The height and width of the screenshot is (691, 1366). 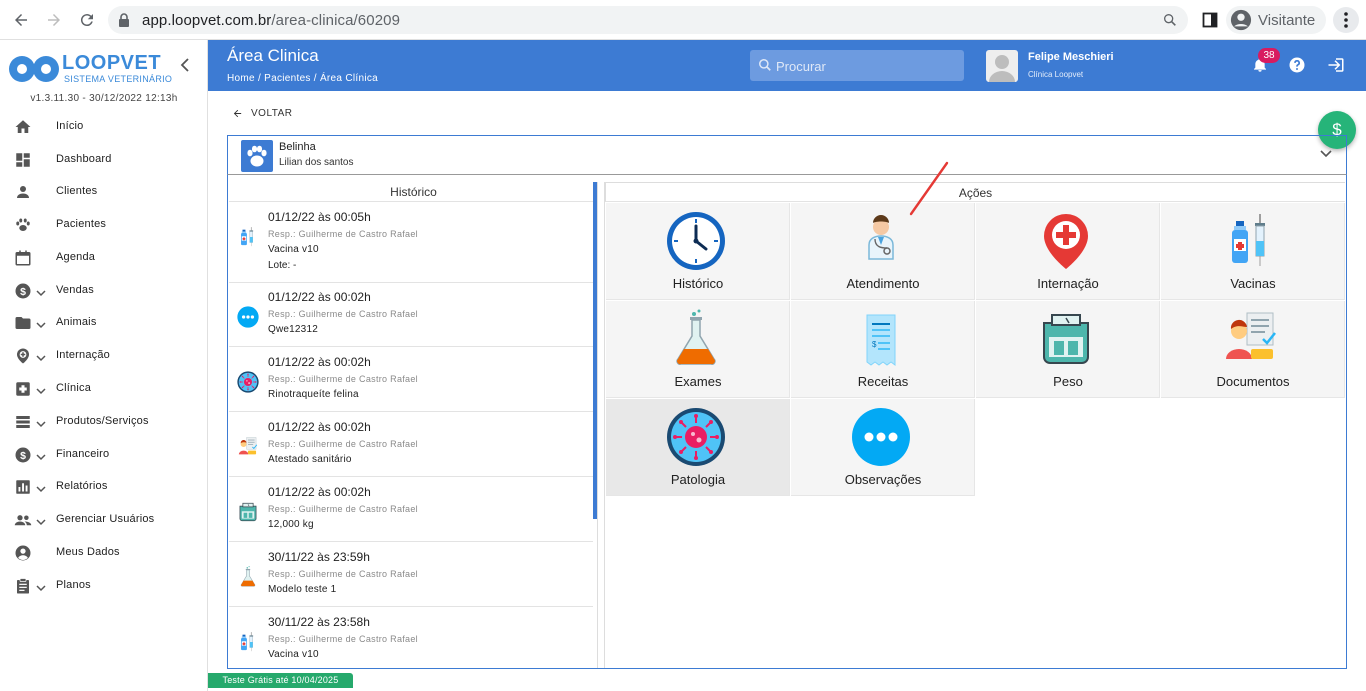 I want to click on sidebar-item-agenda: Agenda, so click(x=104, y=258).